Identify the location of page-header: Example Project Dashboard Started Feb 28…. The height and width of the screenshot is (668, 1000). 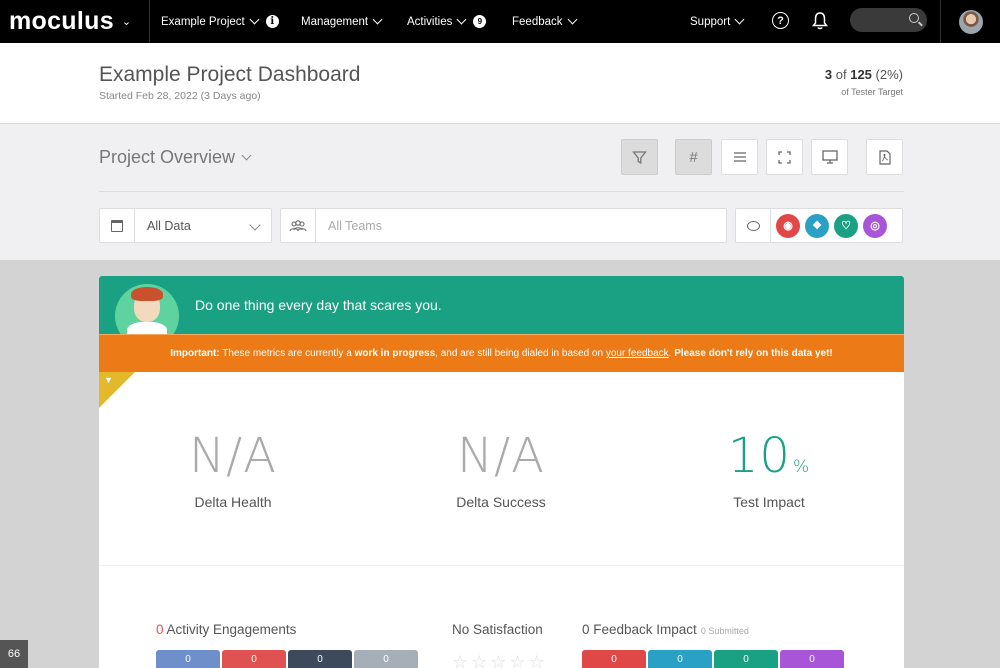
(500, 83).